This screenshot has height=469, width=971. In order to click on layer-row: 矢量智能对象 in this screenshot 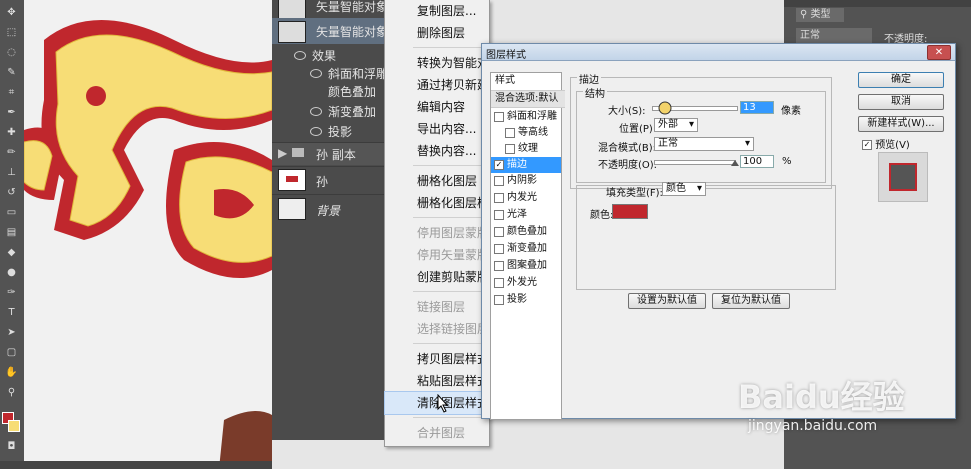, I will do `click(328, 9)`.